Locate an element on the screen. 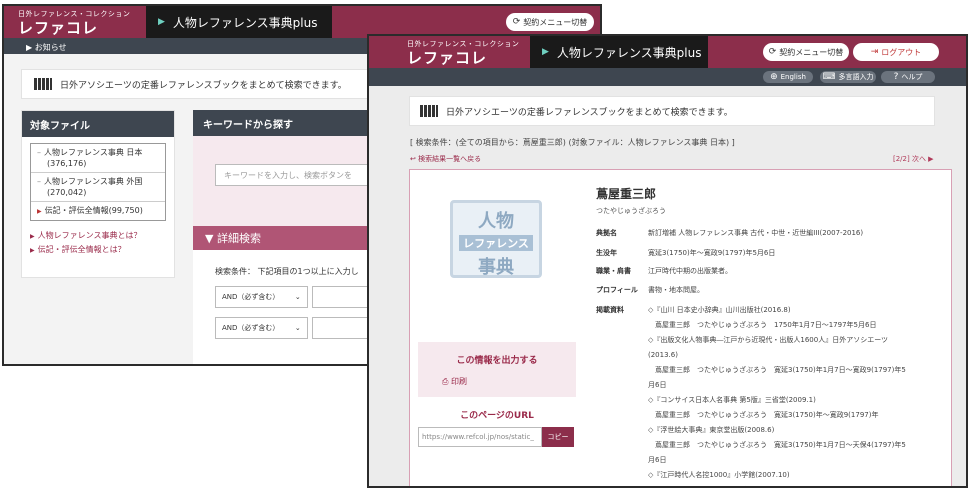 The height and width of the screenshot is (490, 970). english-button: ⊕ English is located at coordinates (788, 77).